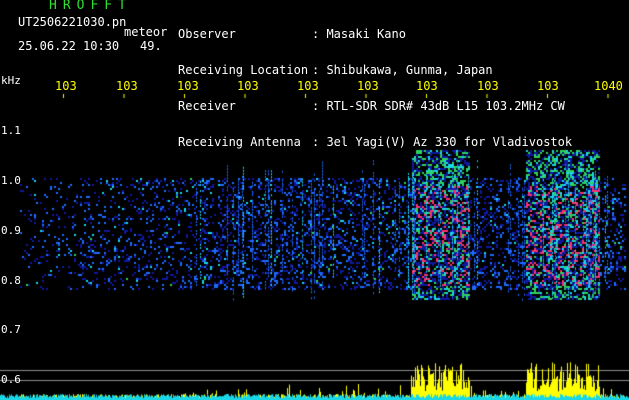  Describe the element at coordinates (207, 34) in the screenshot. I see `observer-label: Observer` at that location.